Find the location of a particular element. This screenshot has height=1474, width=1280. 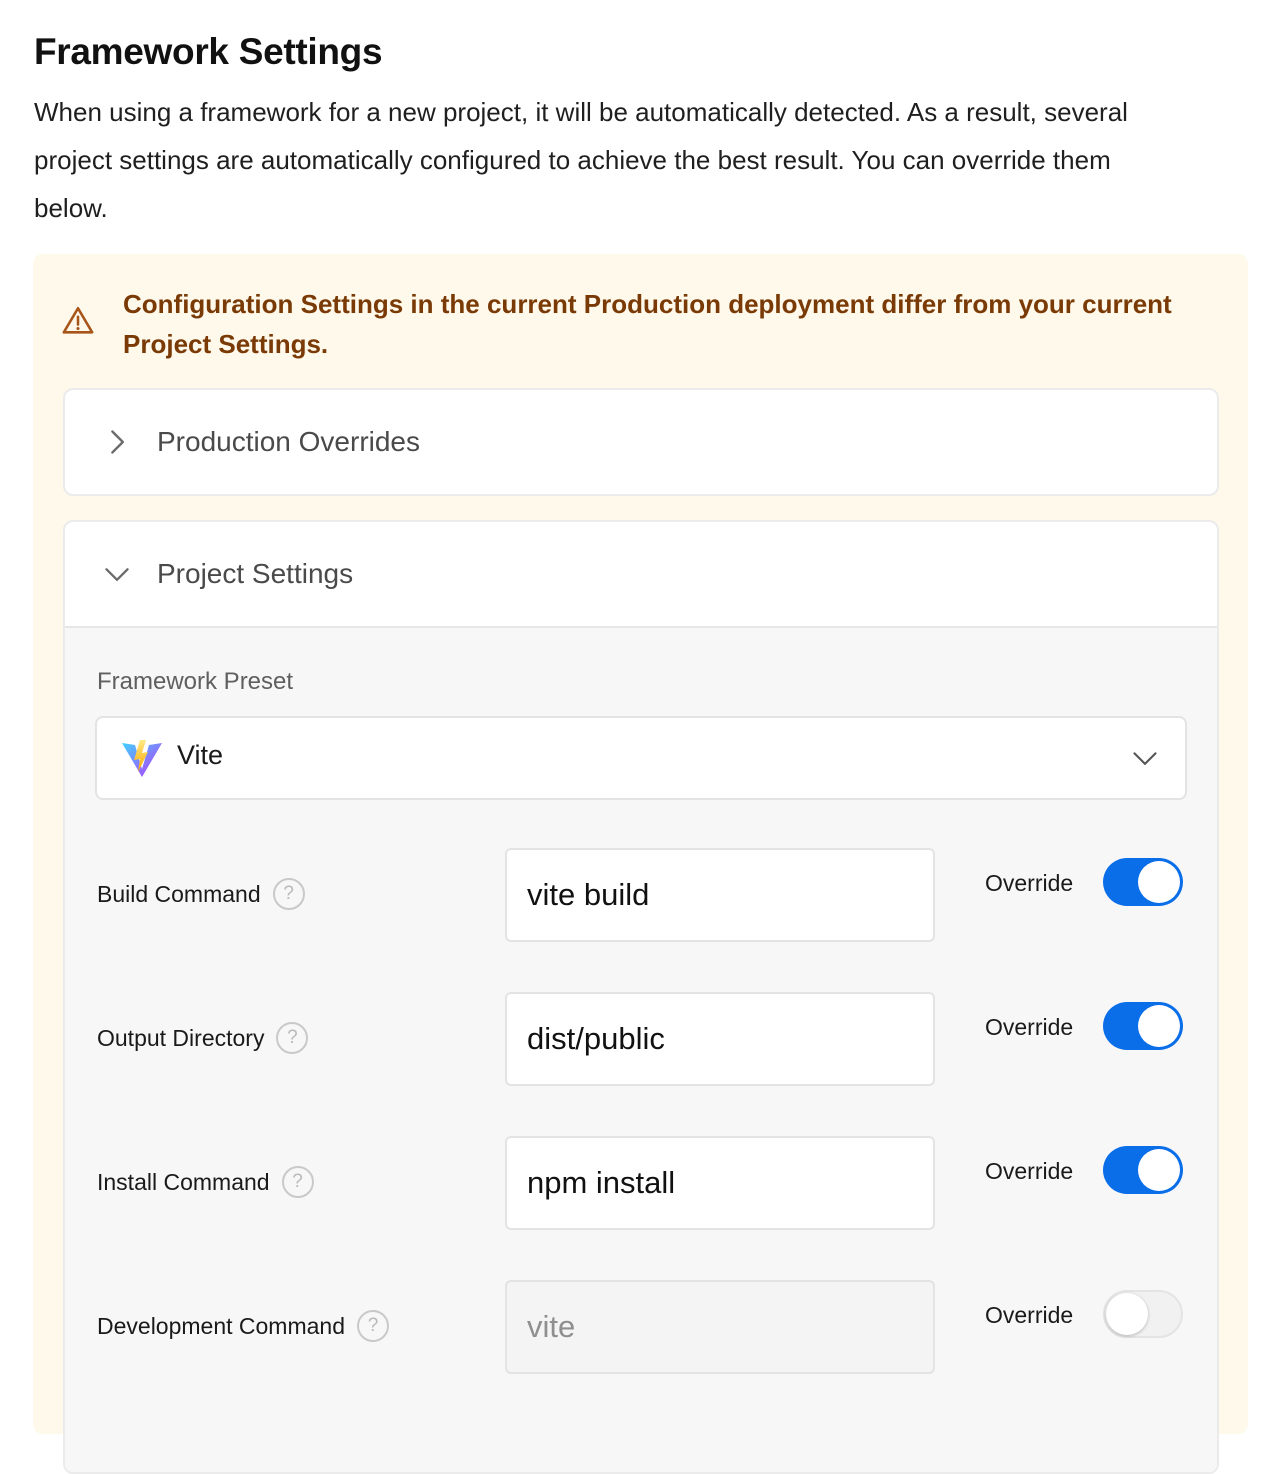

build-command-row: Build Command ? Override is located at coordinates (641, 896).